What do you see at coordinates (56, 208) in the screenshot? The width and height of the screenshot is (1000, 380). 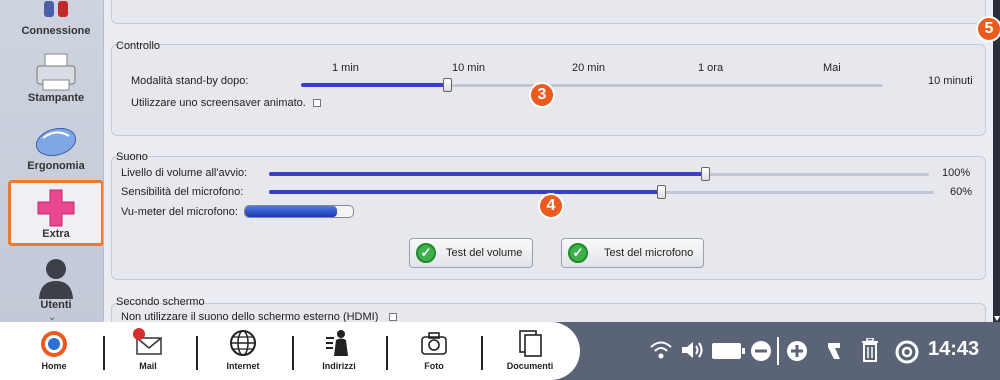 I see `plus-icon` at bounding box center [56, 208].